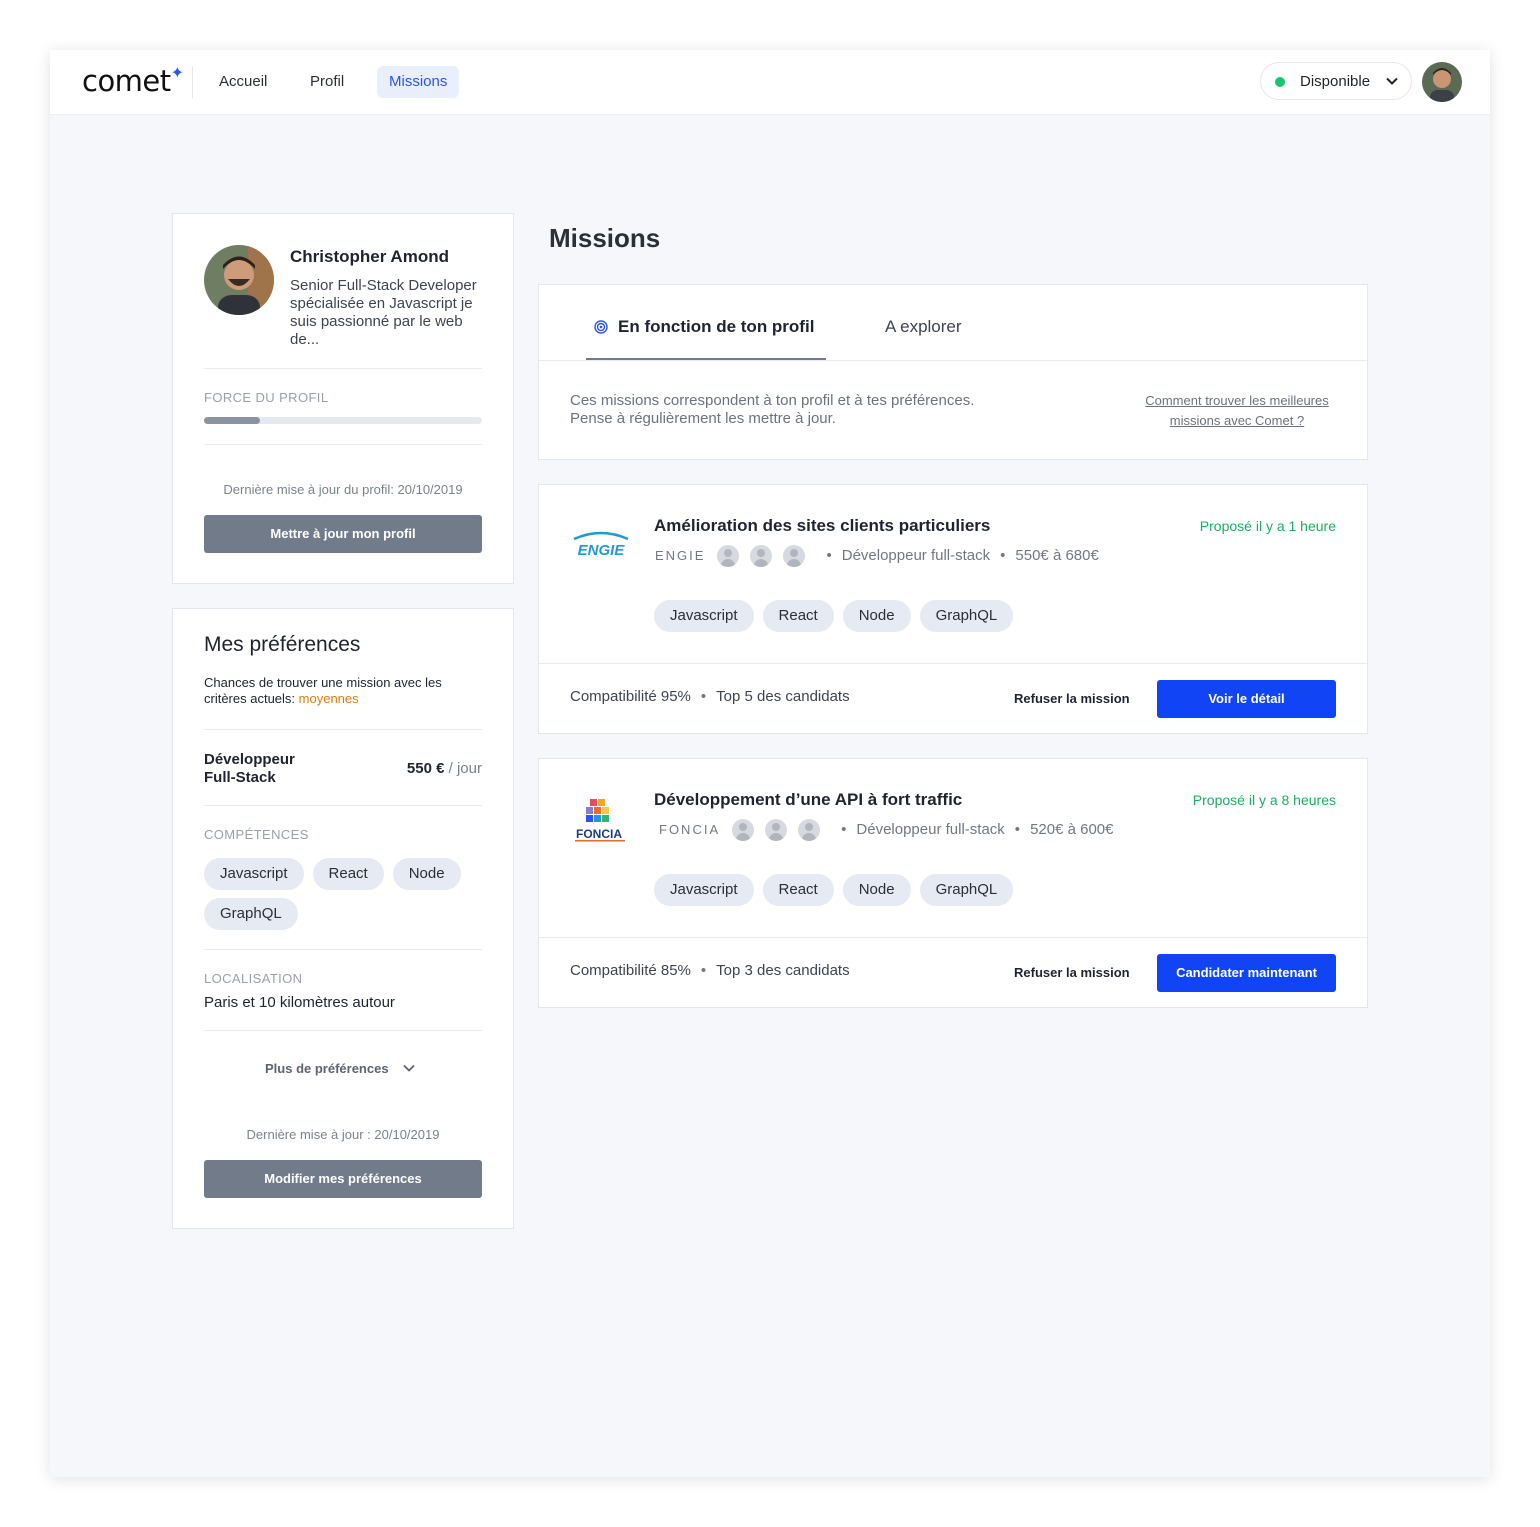  I want to click on user-avatar, so click(1442, 82).